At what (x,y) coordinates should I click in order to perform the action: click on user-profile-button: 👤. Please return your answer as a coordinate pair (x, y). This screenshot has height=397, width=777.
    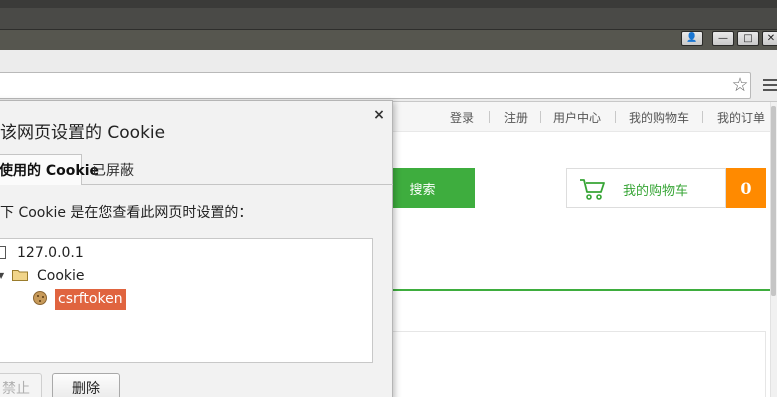
    Looking at the image, I should click on (692, 38).